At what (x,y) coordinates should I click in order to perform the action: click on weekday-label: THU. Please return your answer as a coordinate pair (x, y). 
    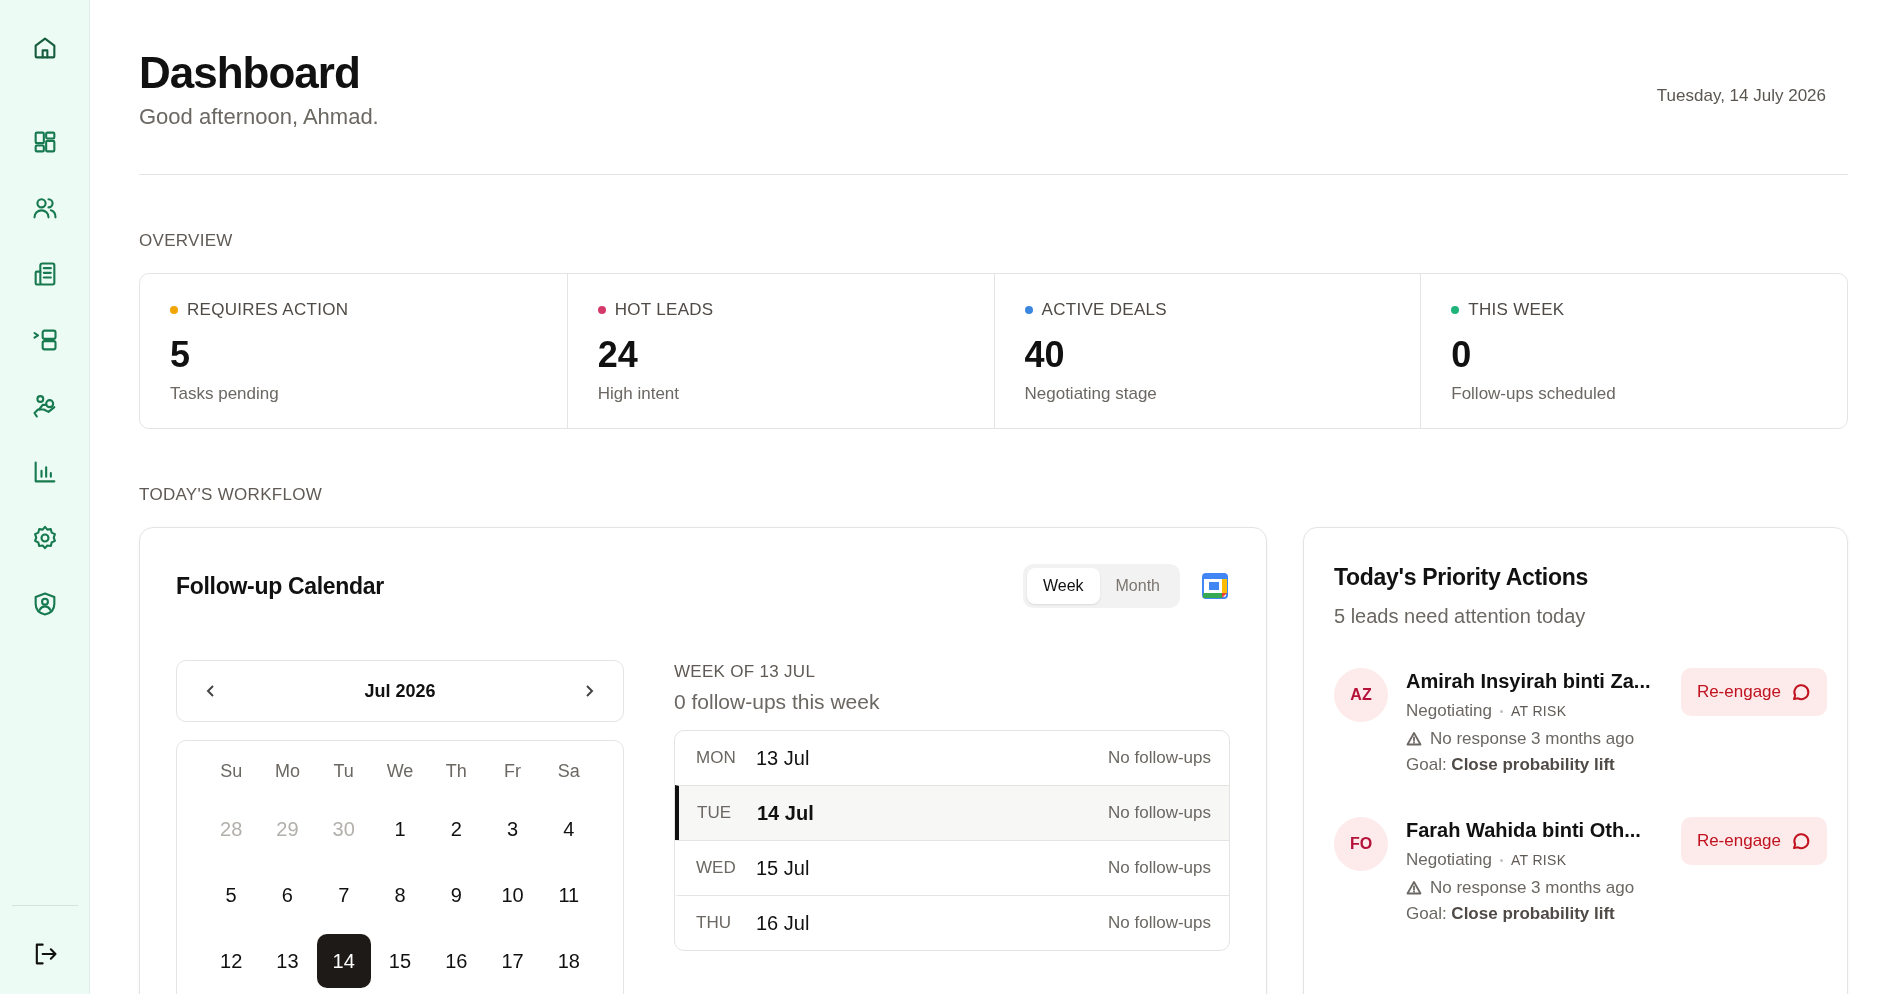
    Looking at the image, I should click on (714, 923).